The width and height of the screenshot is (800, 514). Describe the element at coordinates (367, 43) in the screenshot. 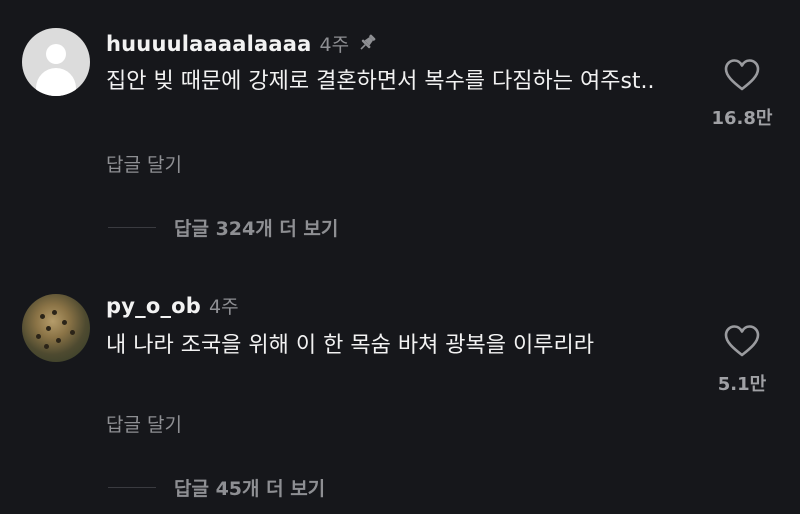

I see `pin-icon` at that location.